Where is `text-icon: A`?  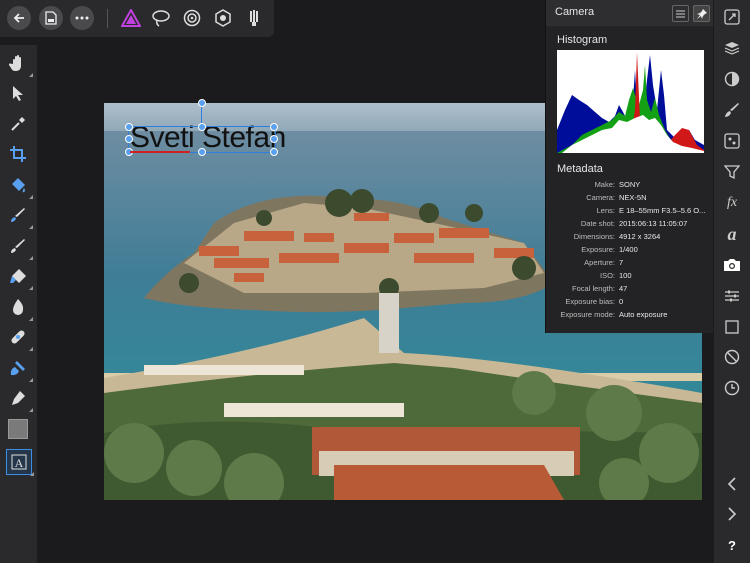
text-icon: A is located at coordinates (20, 462).